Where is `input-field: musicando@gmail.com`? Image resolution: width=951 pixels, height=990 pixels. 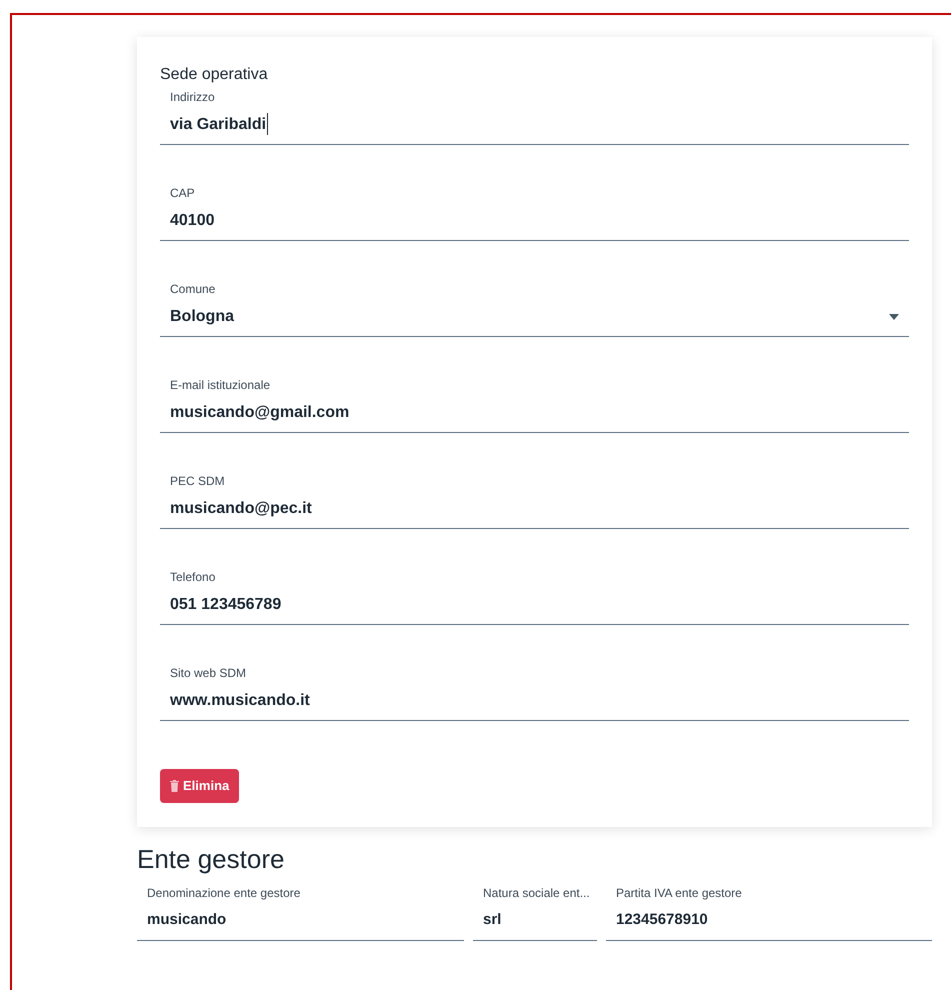 input-field: musicando@gmail.com is located at coordinates (534, 413).